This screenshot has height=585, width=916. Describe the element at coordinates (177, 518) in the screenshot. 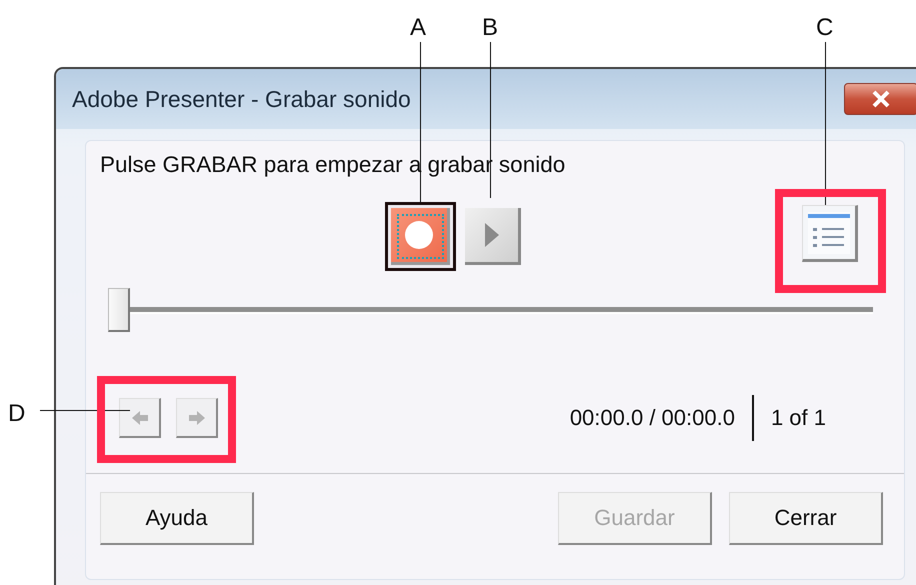

I see `help-button: Ayuda` at that location.